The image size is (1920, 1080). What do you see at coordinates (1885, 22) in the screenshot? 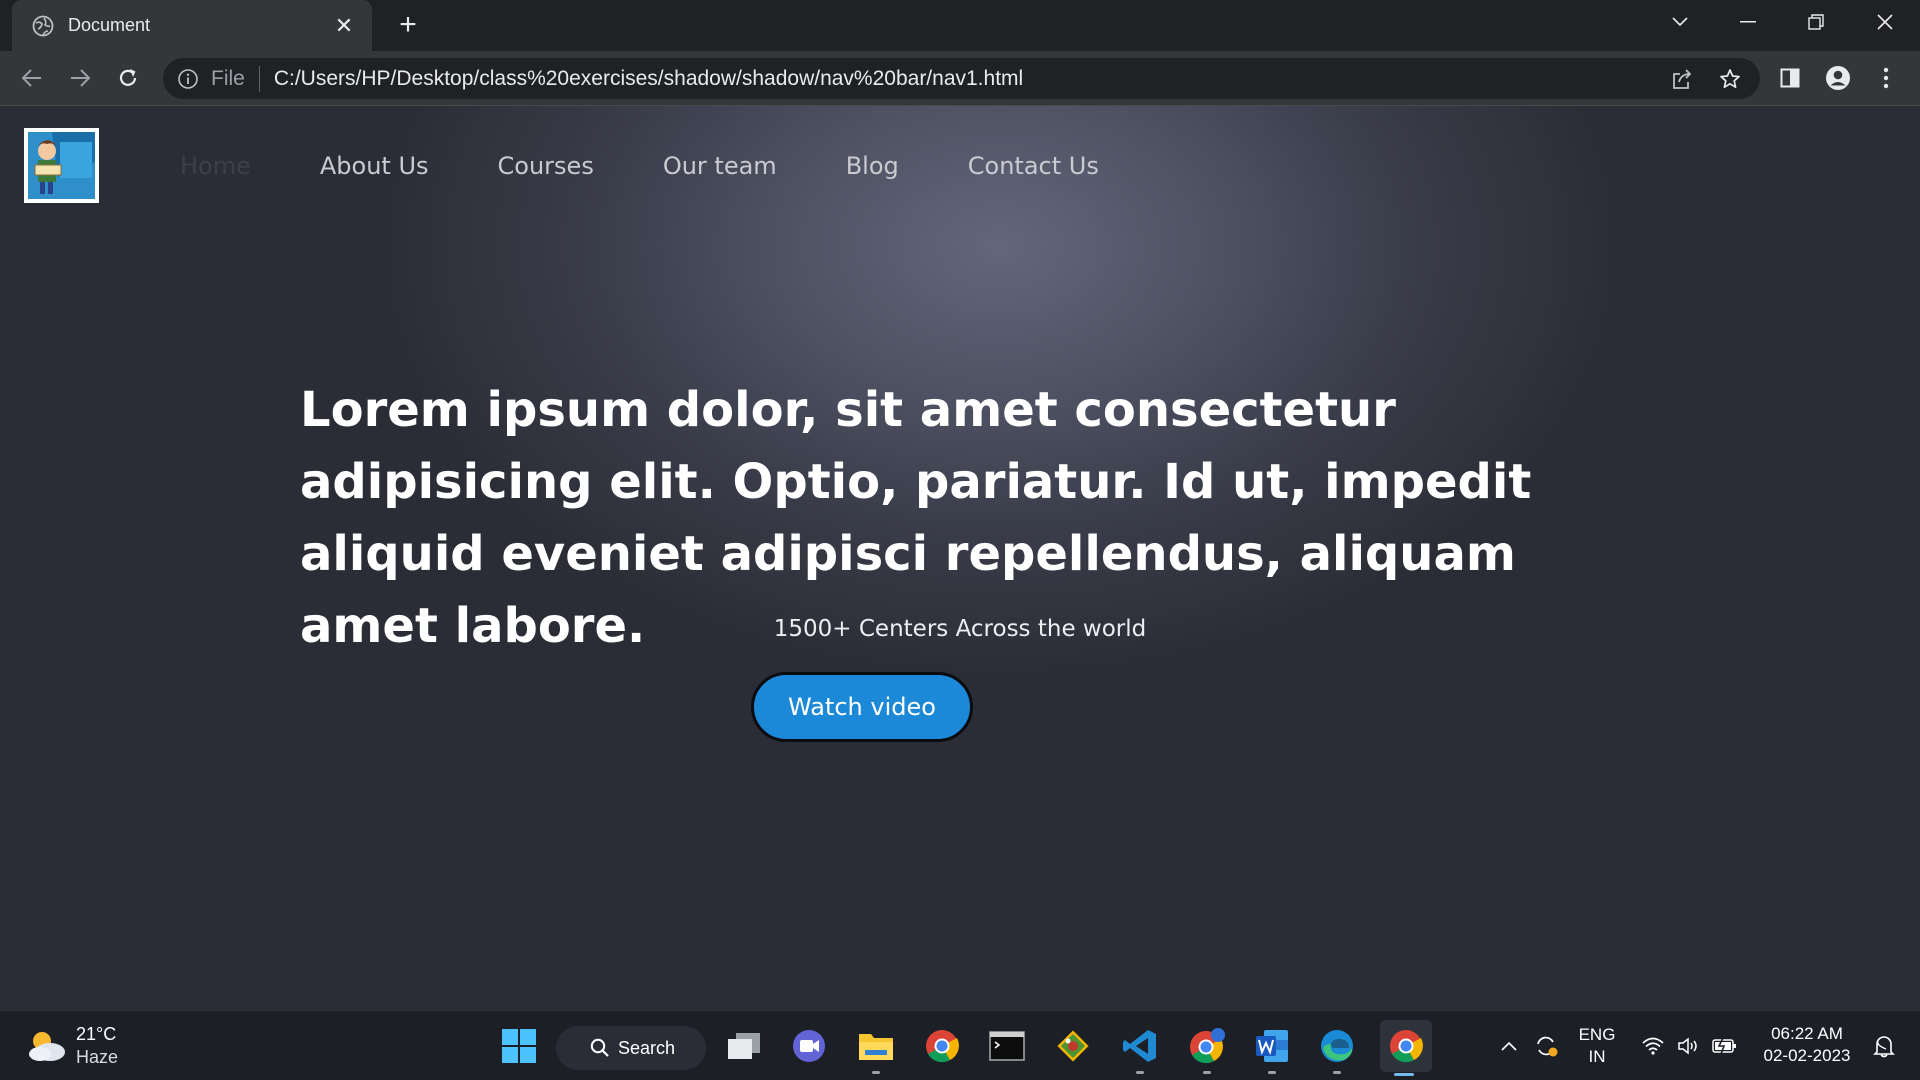
I see `close-window-button` at bounding box center [1885, 22].